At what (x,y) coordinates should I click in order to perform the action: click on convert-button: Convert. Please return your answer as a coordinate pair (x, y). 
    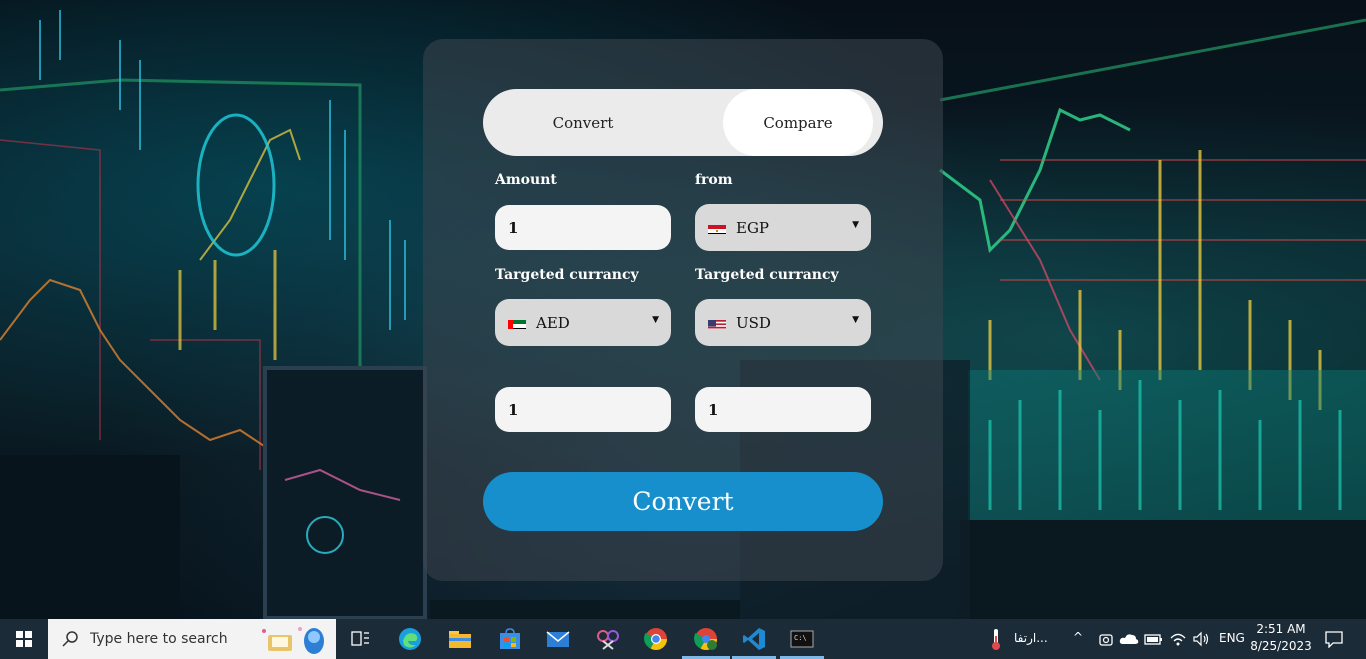
    Looking at the image, I should click on (683, 501).